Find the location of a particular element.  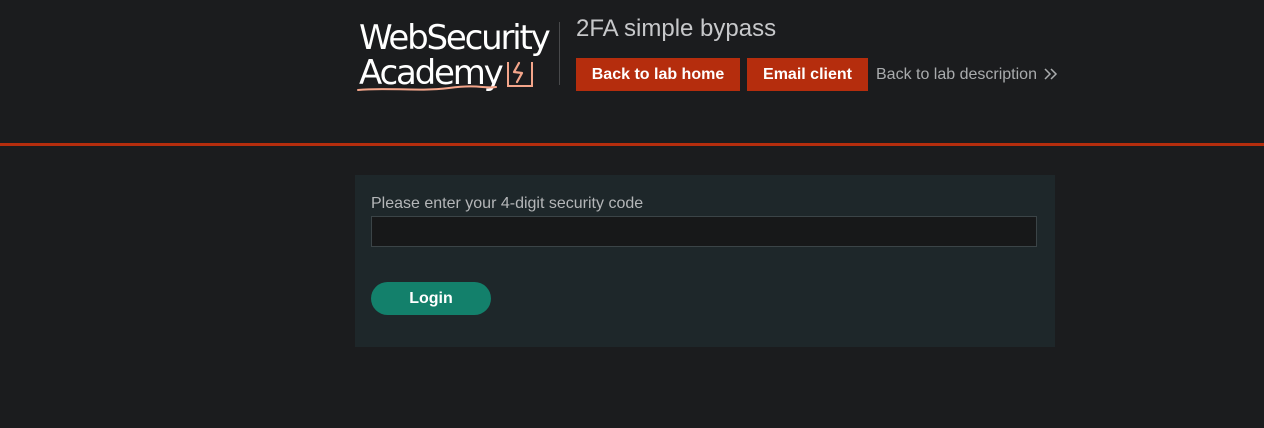

double-chevron-right-icon is located at coordinates (1051, 74).